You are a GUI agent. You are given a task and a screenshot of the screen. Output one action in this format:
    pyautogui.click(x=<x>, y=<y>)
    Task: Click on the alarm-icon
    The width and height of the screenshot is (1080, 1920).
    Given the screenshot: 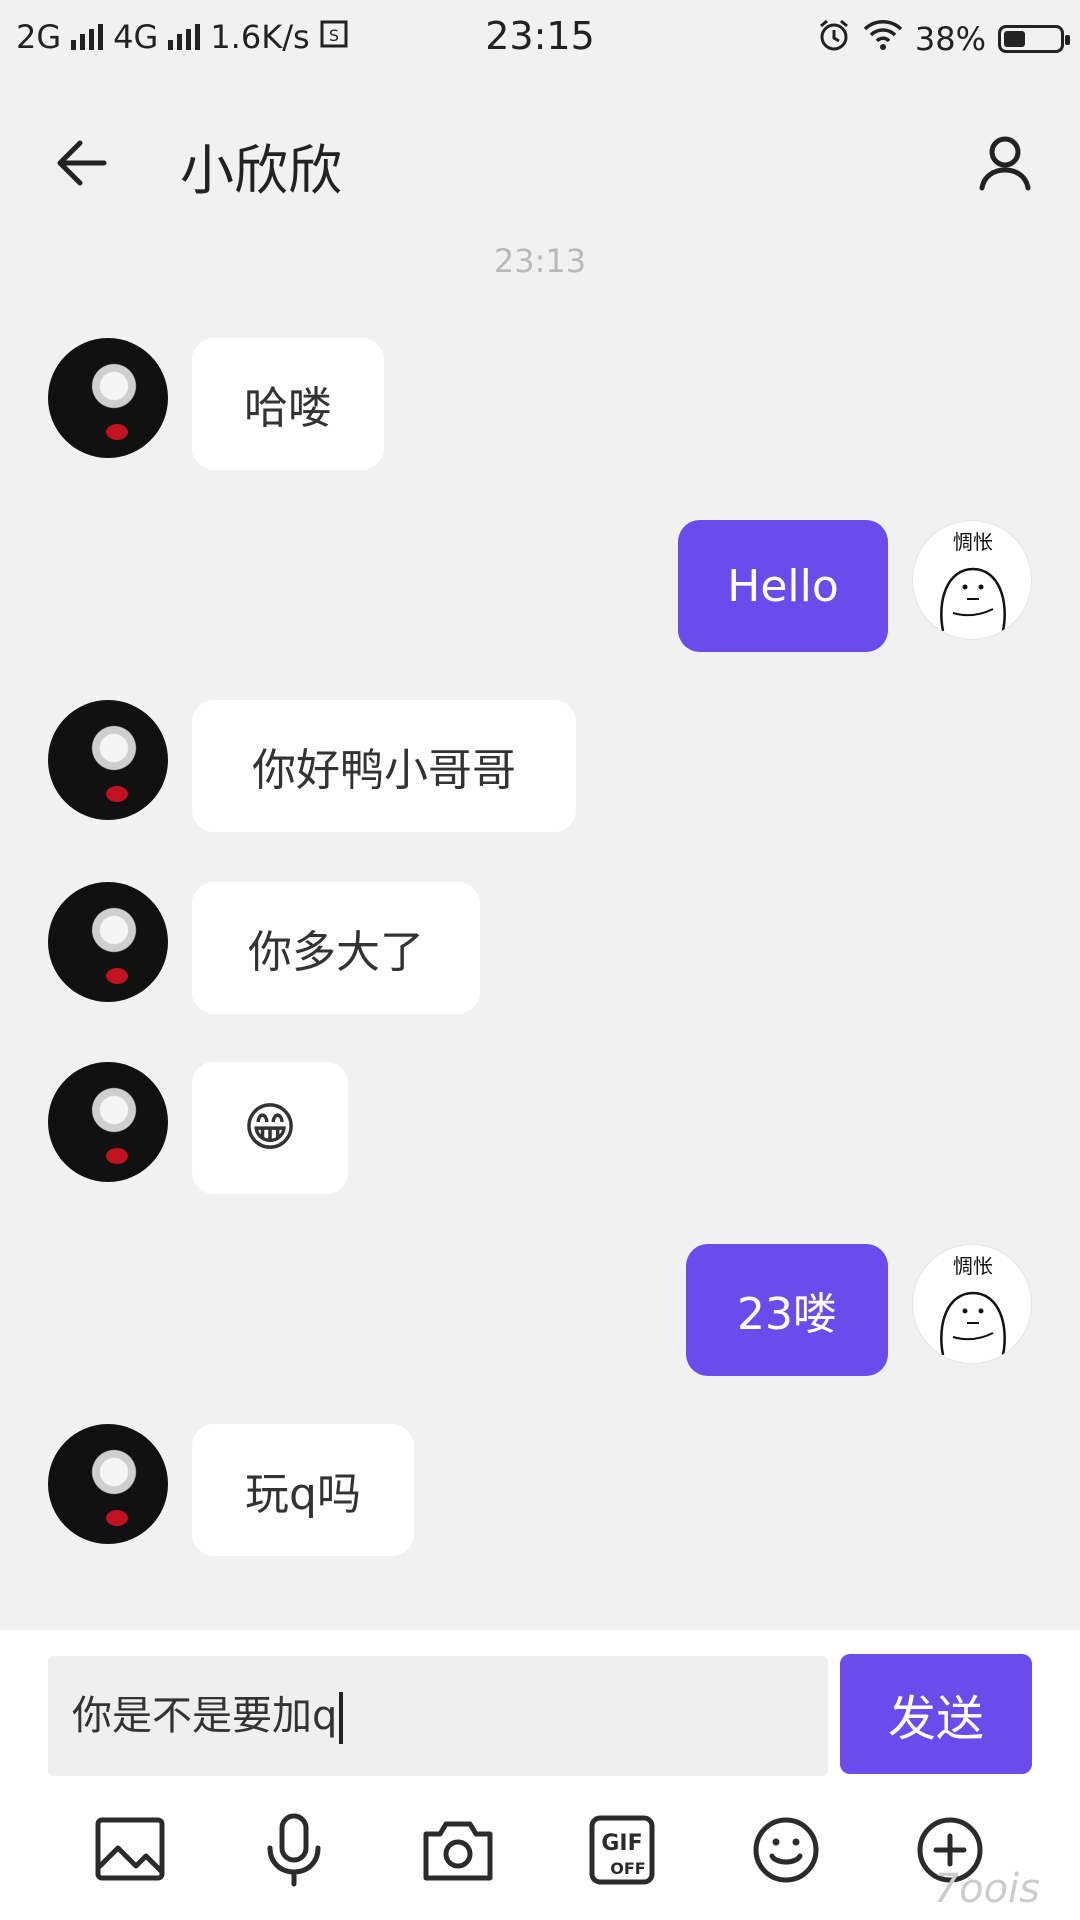 What is the action you would take?
    pyautogui.click(x=834, y=39)
    